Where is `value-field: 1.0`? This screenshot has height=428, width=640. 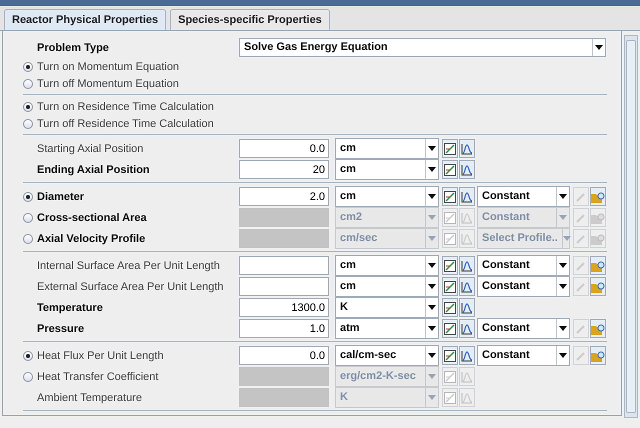
value-field: 1.0 is located at coordinates (284, 328).